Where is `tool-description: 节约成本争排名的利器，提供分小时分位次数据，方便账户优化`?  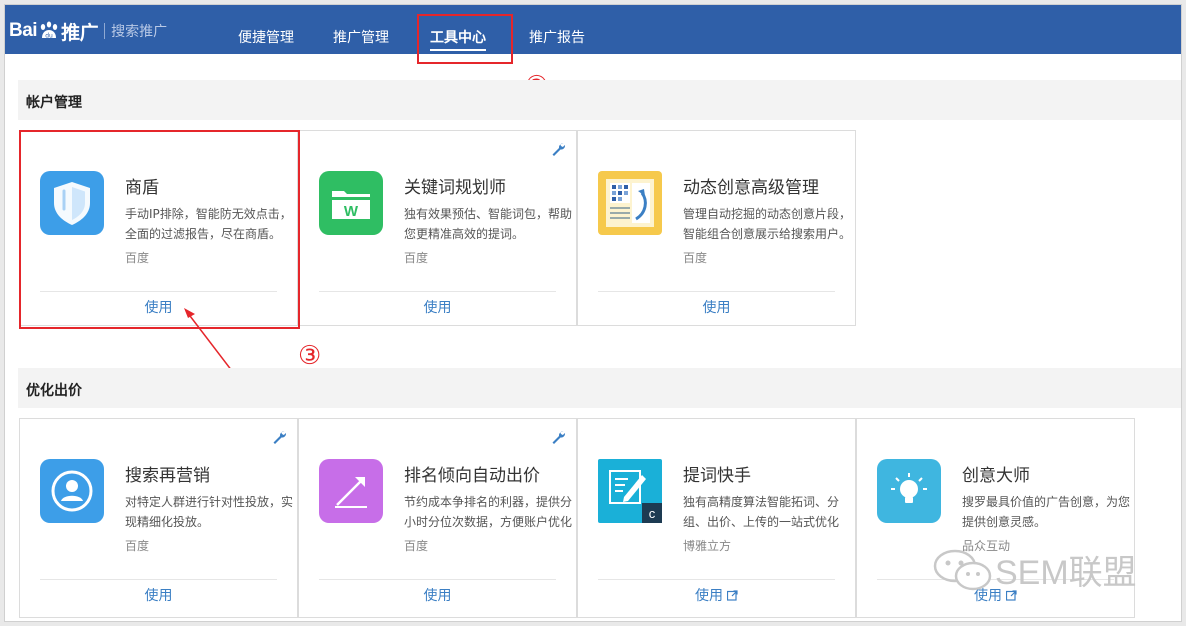 tool-description: 节约成本争排名的利器，提供分小时分位次数据，方便账户优化 is located at coordinates (488, 512).